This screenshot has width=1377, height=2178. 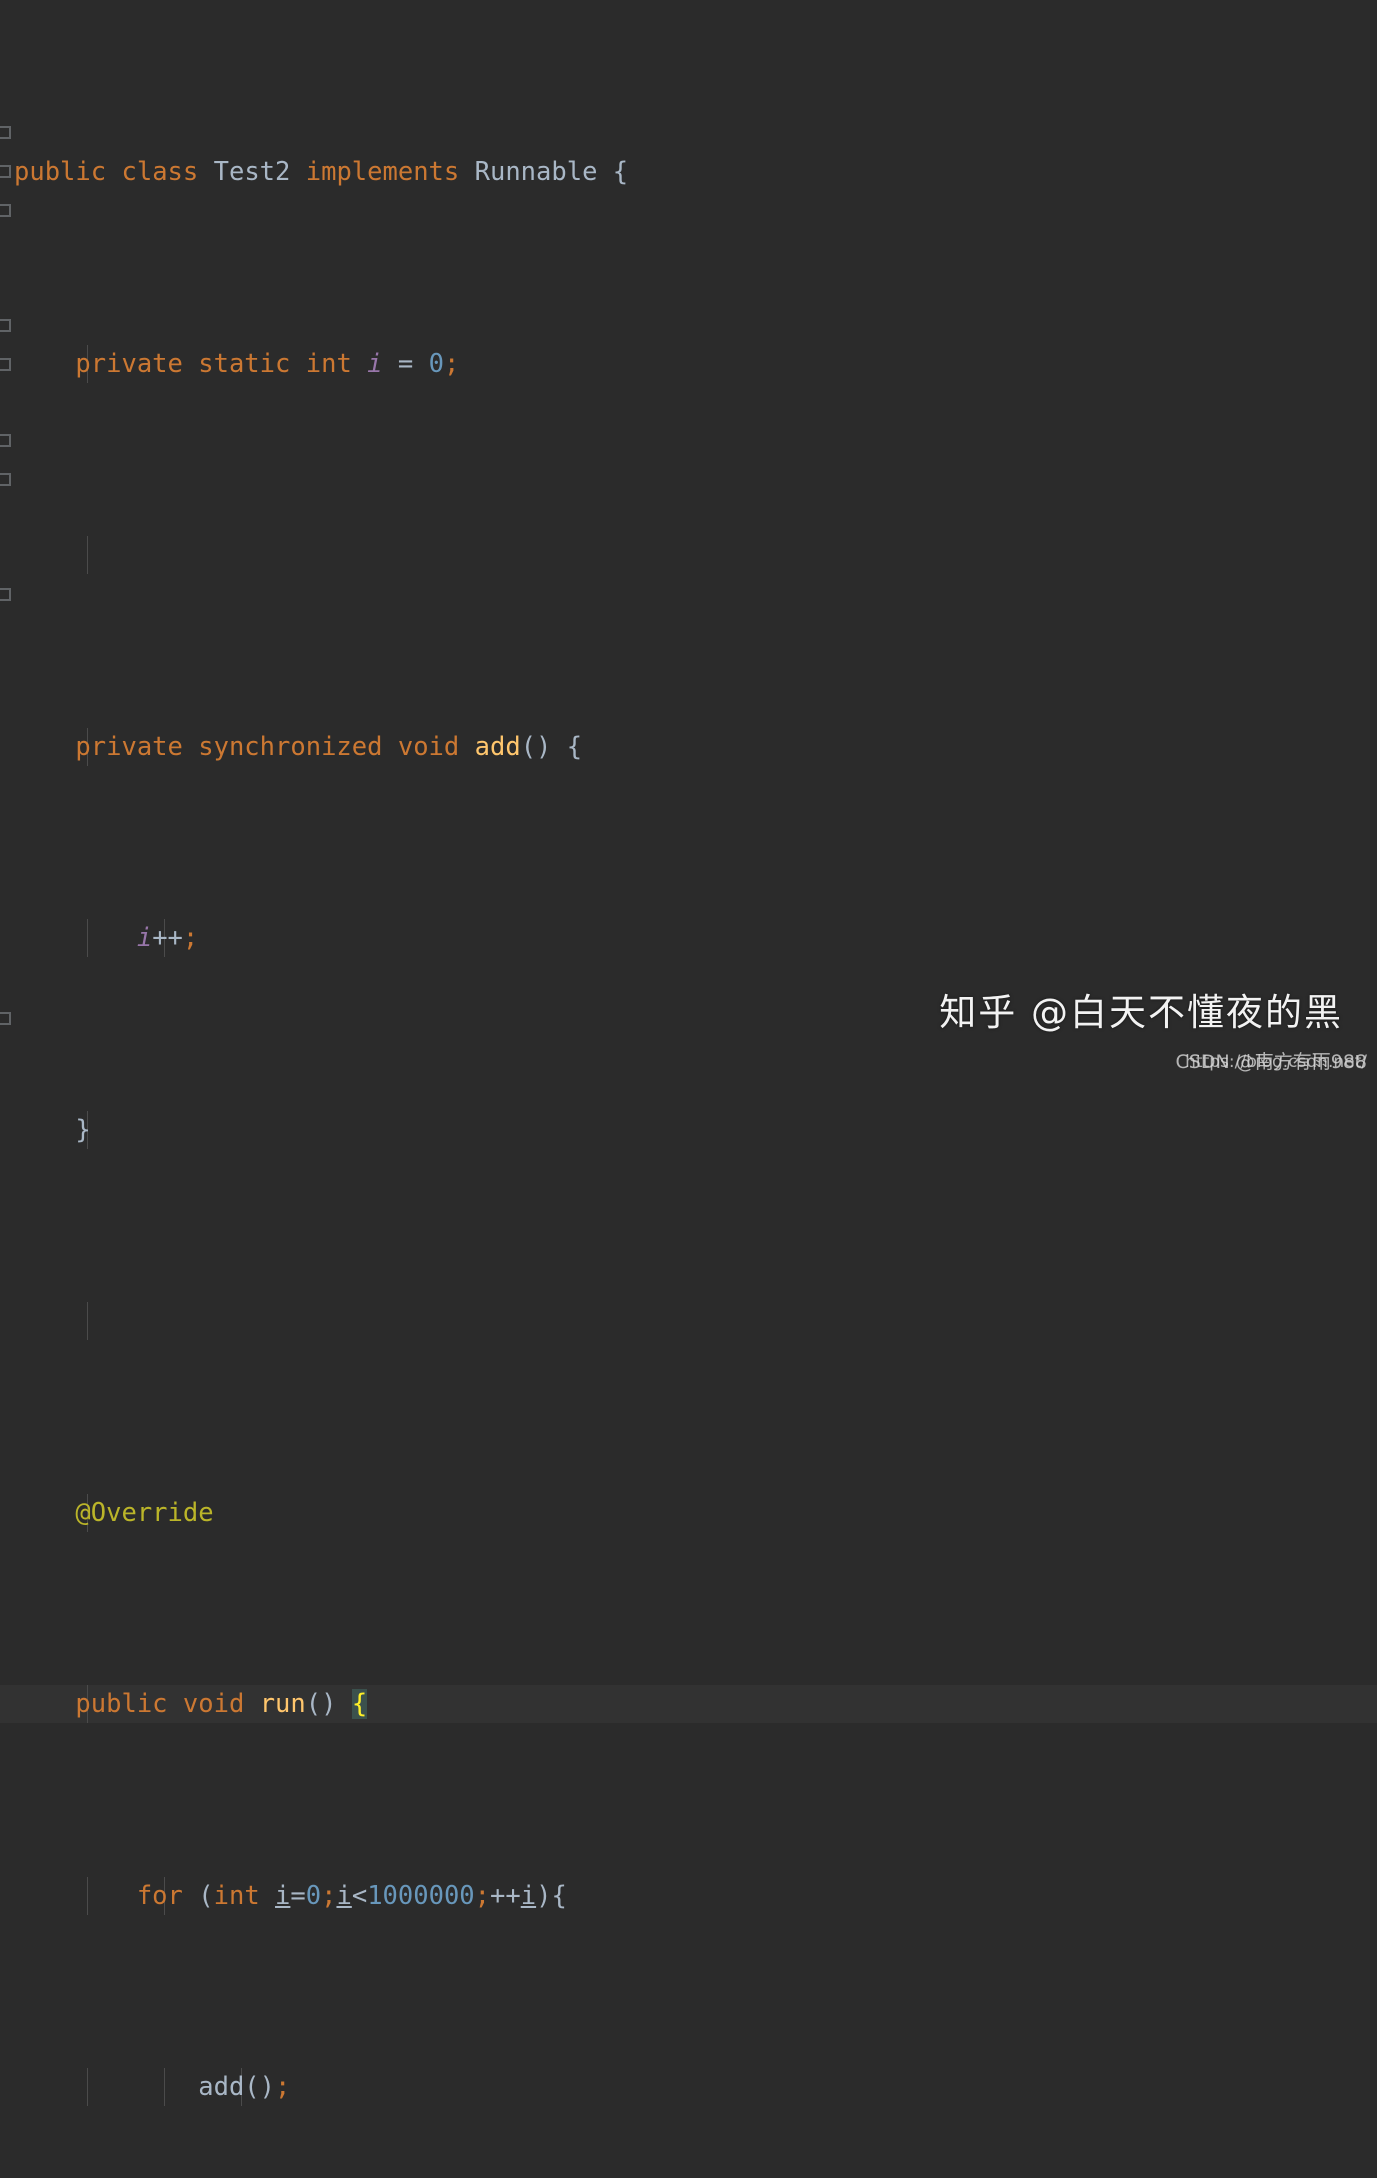 I want to click on code-line: public class Test2 implements Runnable {, so click(x=688, y=172).